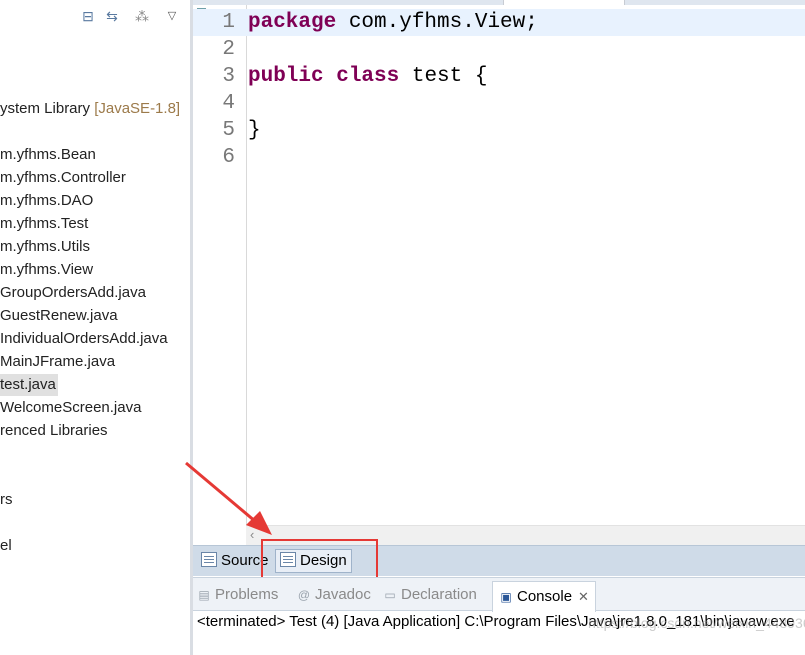 This screenshot has height=655, width=805. What do you see at coordinates (696, 623) in the screenshot?
I see `watermark: https://blog.csdn.net/weixin_44893602` at bounding box center [696, 623].